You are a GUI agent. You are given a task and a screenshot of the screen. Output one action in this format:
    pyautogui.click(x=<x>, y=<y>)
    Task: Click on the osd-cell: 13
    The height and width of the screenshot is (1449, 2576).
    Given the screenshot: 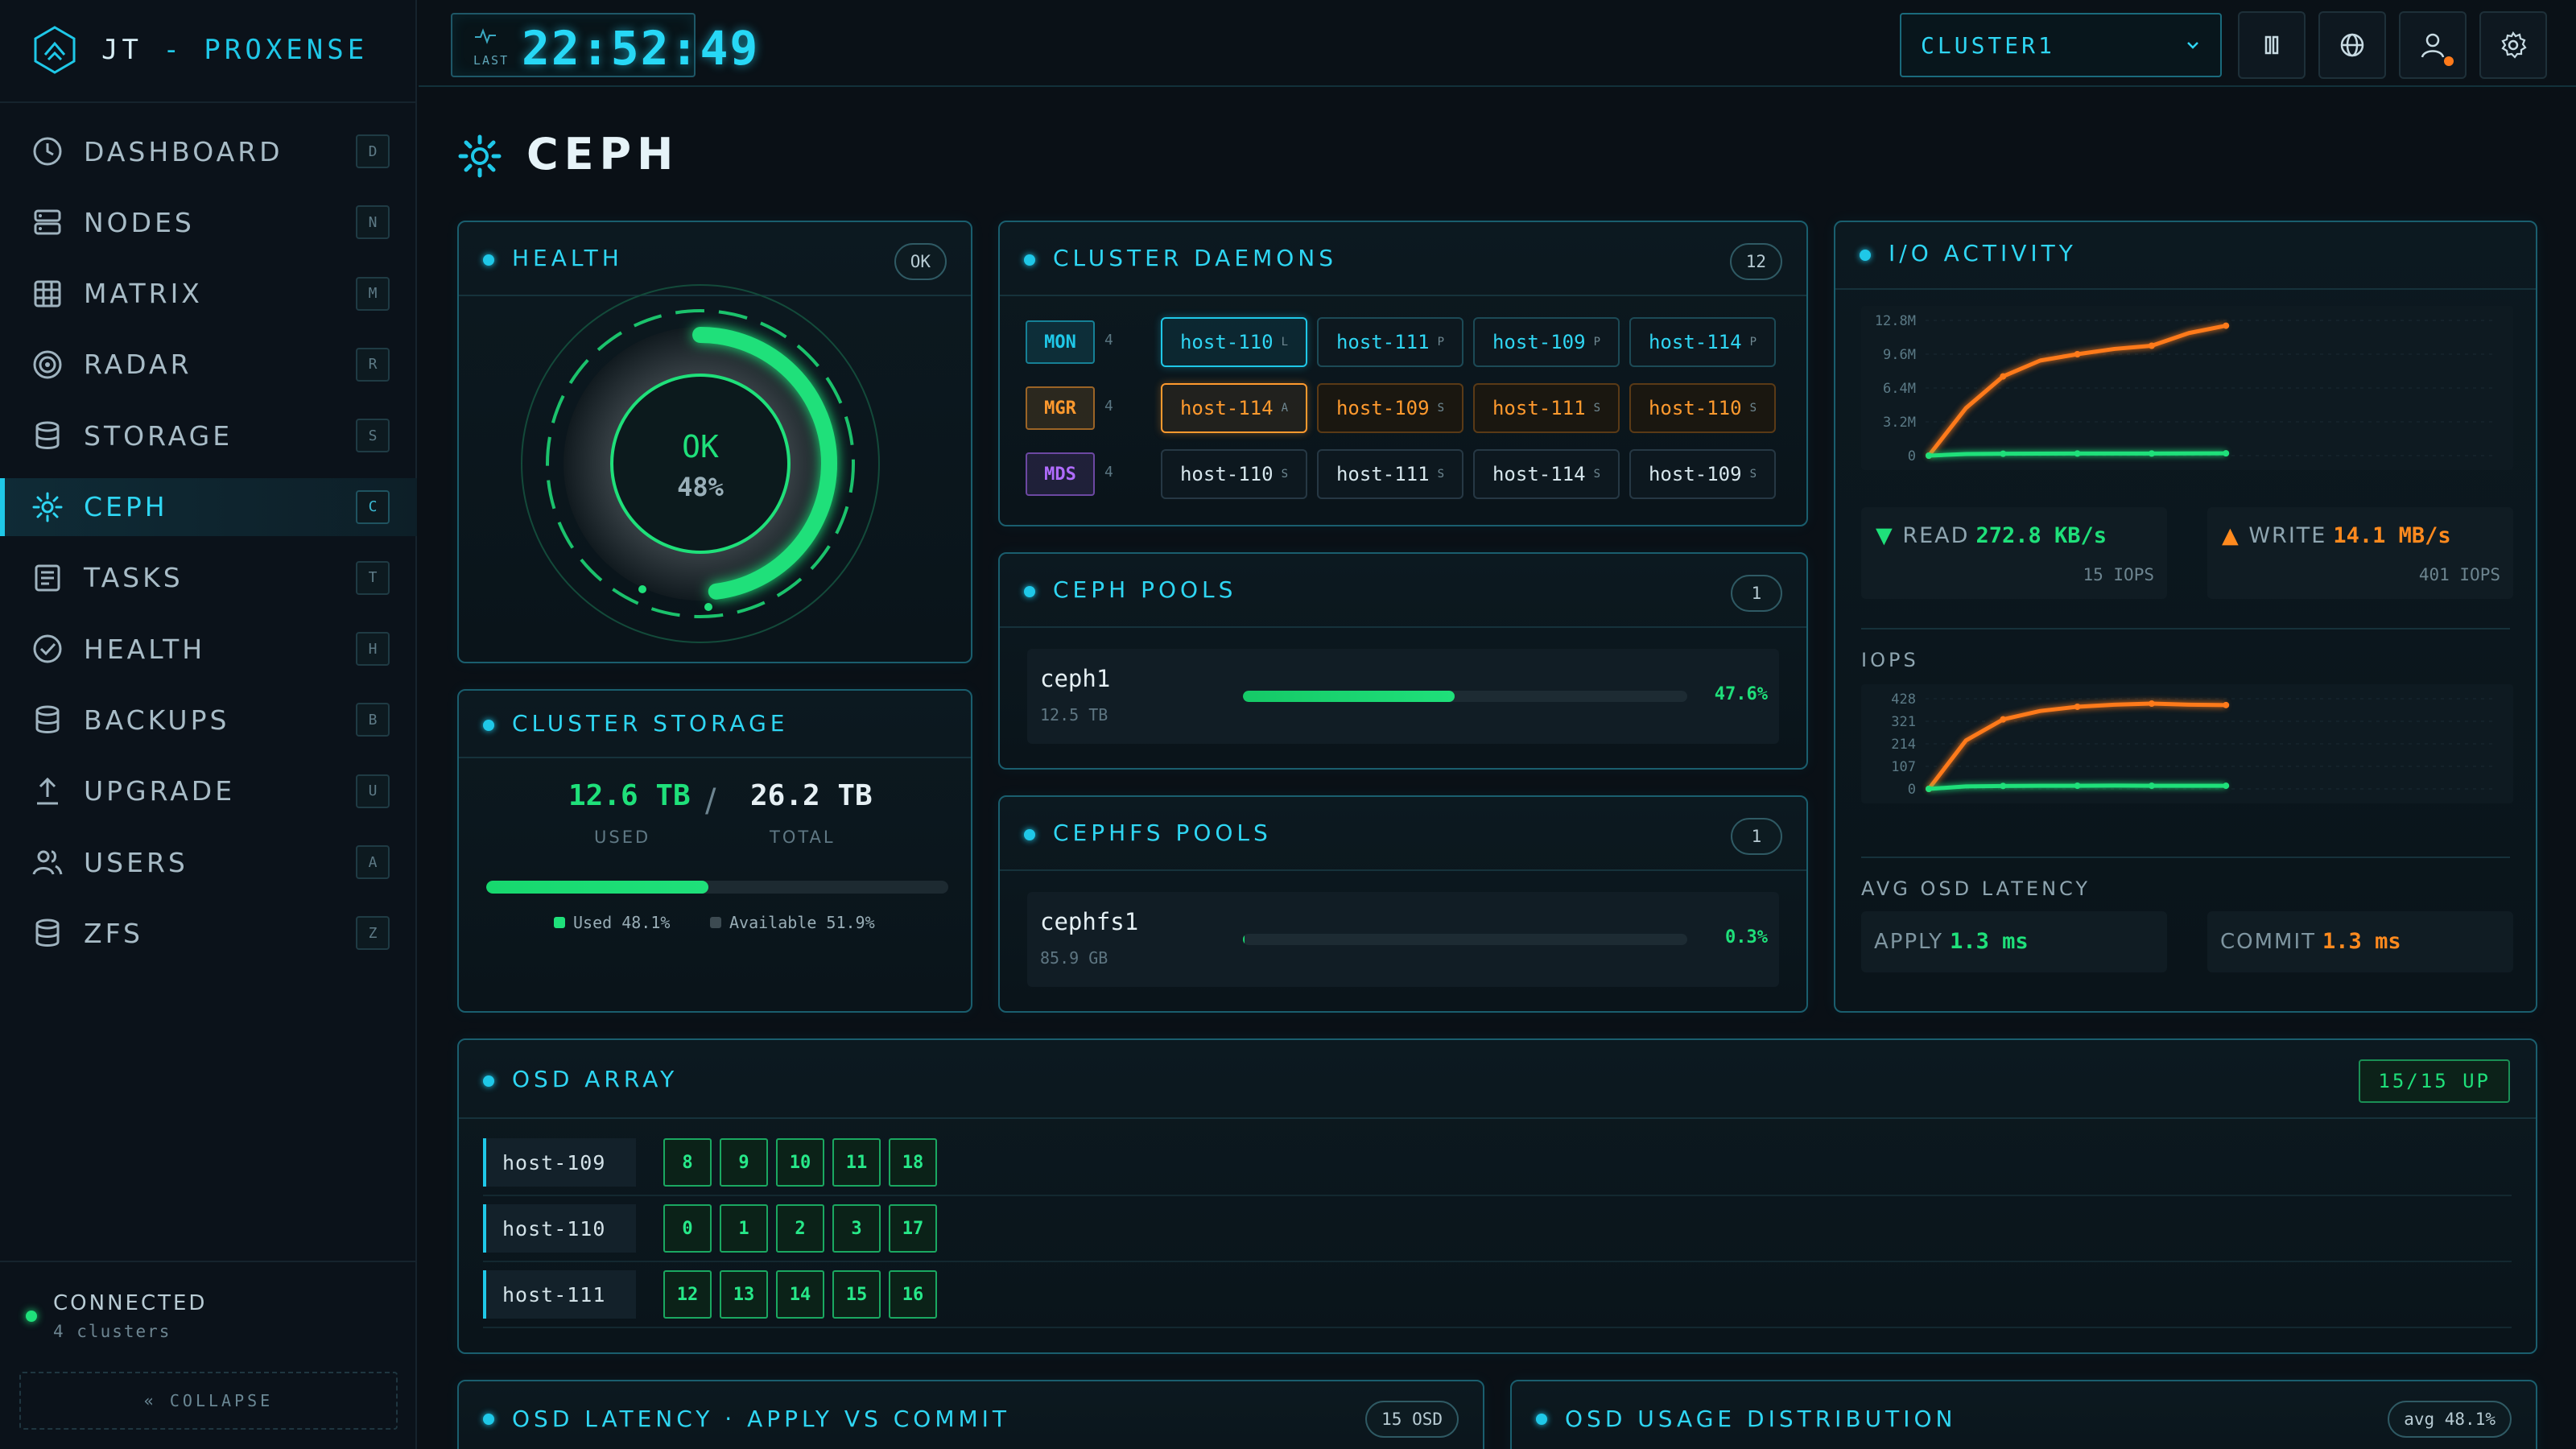 What is the action you would take?
    pyautogui.click(x=744, y=1294)
    